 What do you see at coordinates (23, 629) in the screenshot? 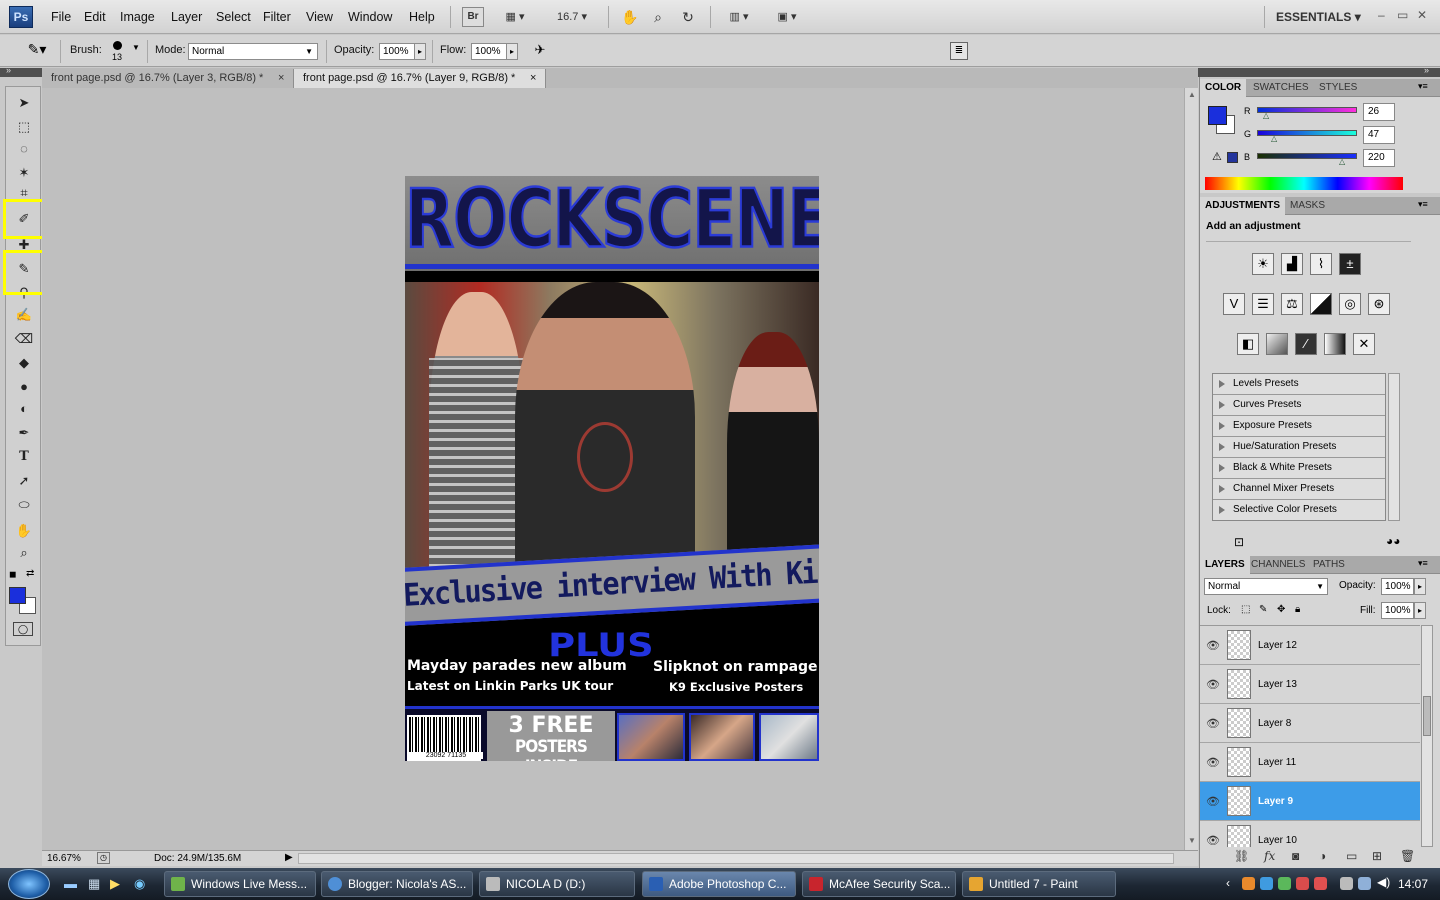
I see `quick-mask-icon: ◯` at bounding box center [23, 629].